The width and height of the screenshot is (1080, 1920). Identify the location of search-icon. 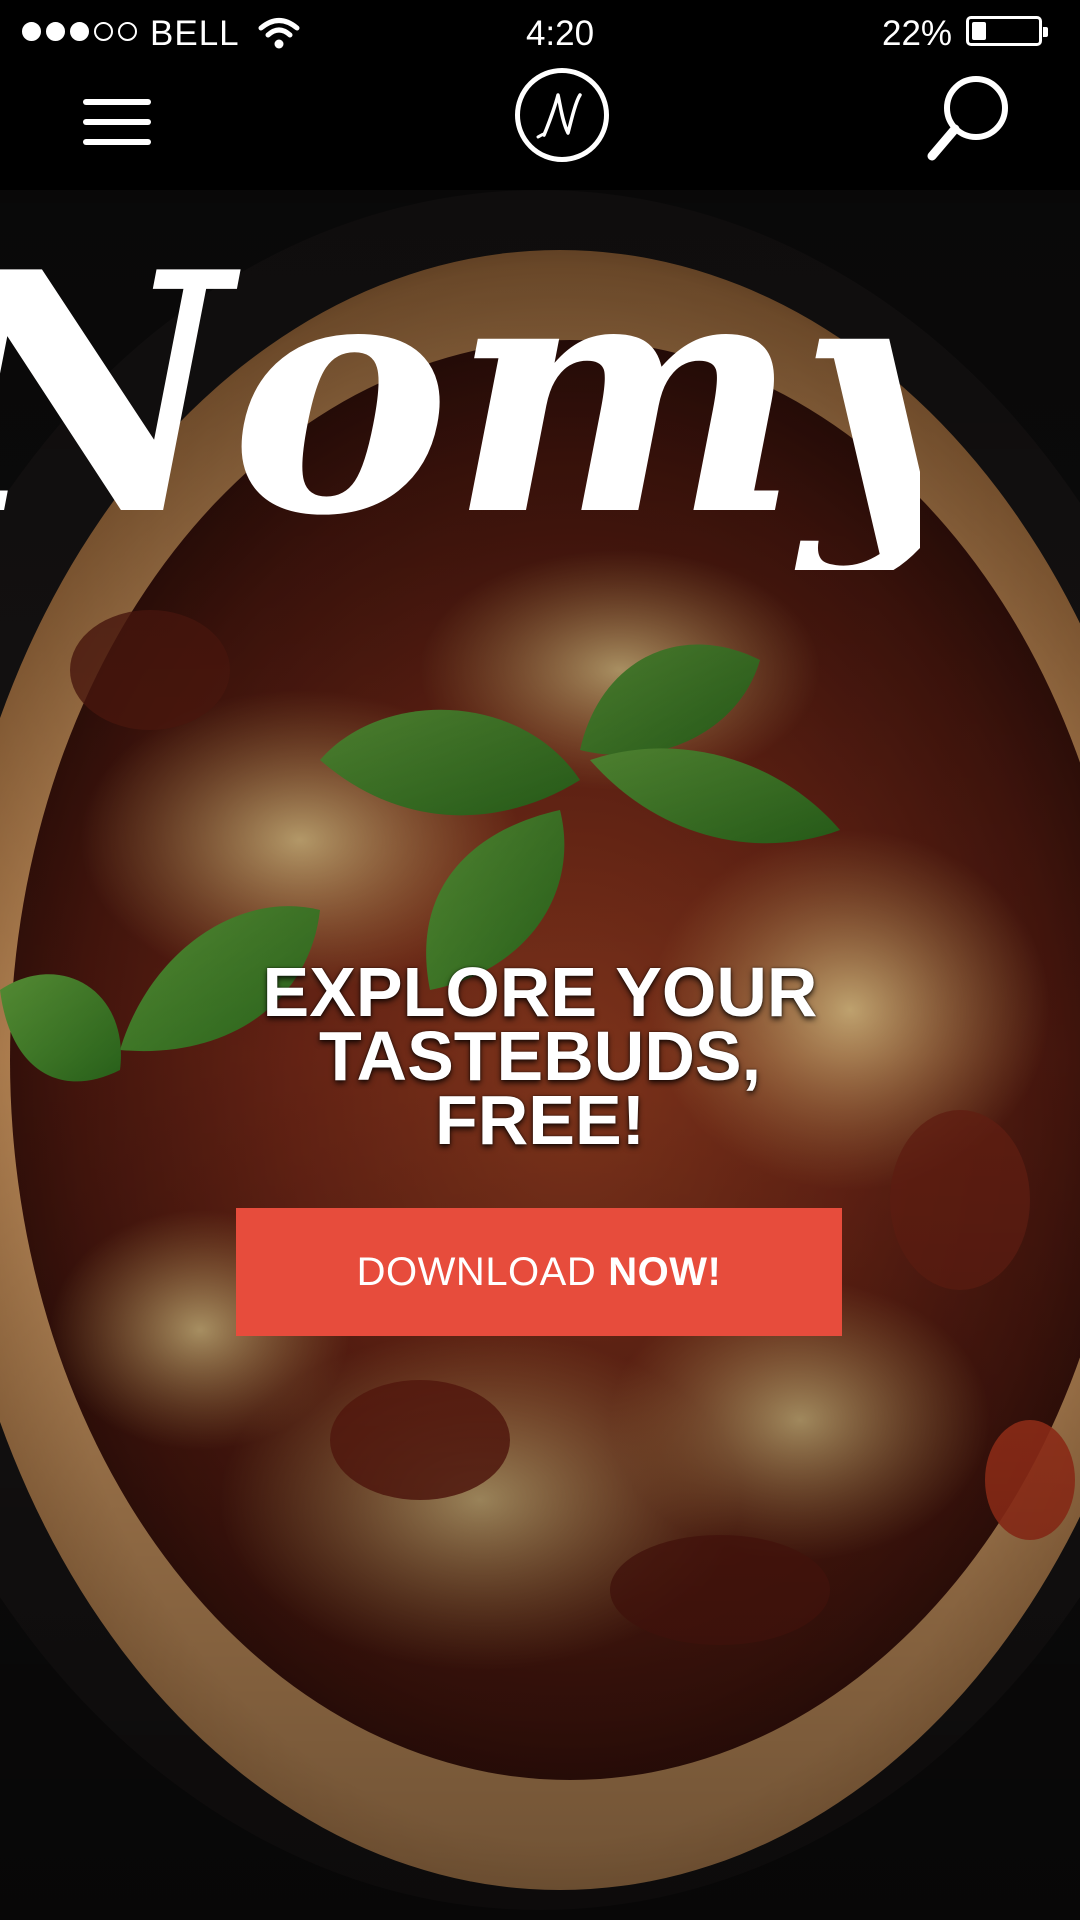
(971, 117).